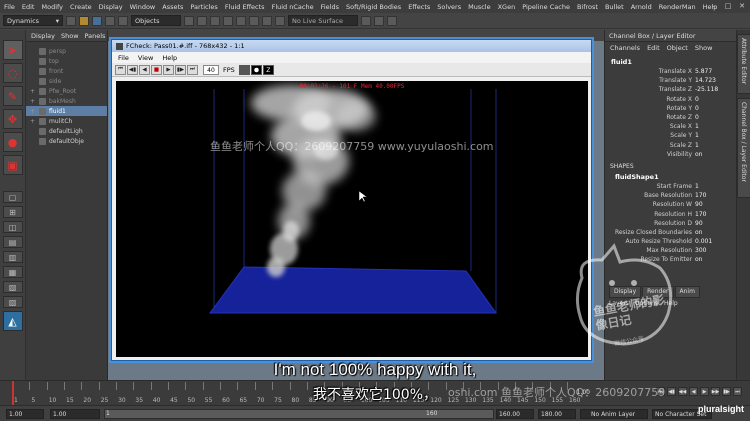  What do you see at coordinates (373, 7) in the screenshot?
I see `menu-soft-rigid-bodies: Soft/Rigid Bodies` at bounding box center [373, 7].